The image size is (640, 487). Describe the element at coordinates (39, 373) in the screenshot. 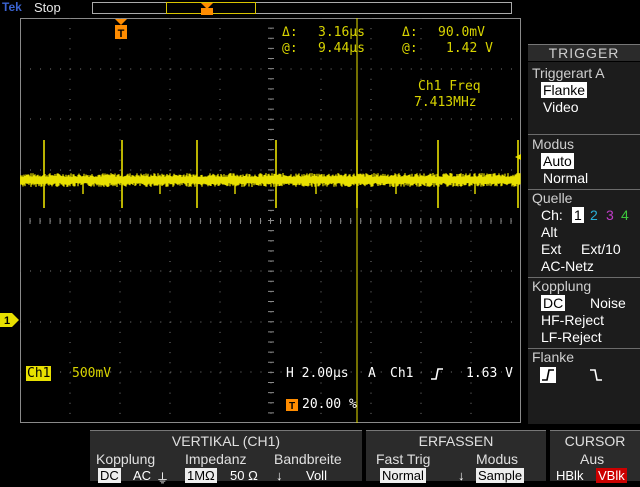

I see `ch1-label: Ch1` at that location.